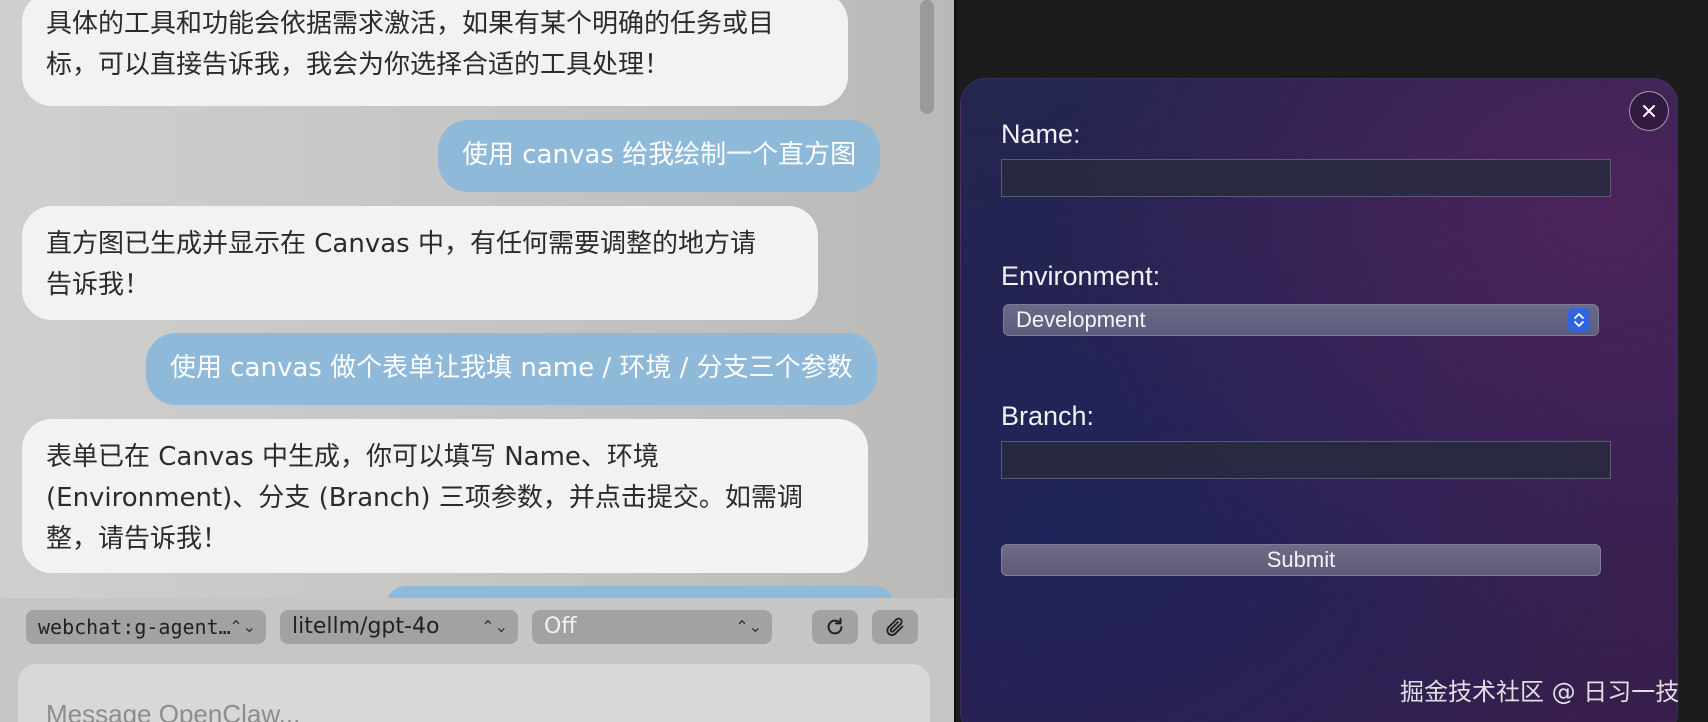 The width and height of the screenshot is (1708, 722). Describe the element at coordinates (1301, 320) in the screenshot. I see `environment-select: Development` at that location.